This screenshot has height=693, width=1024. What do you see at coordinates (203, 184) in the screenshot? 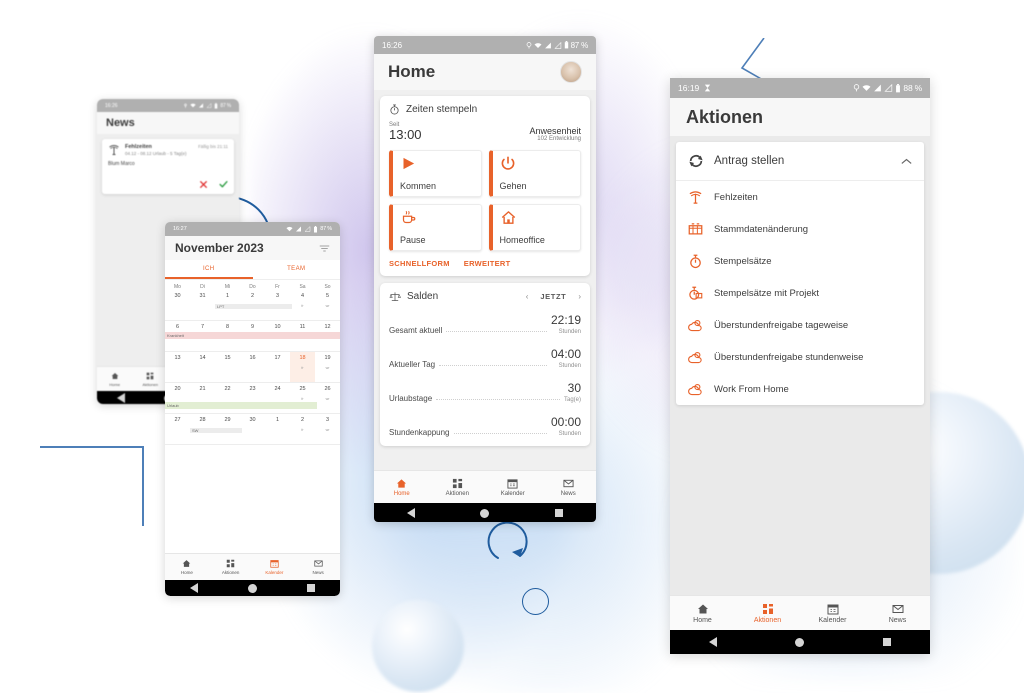
I see `reject-cross-icon` at bounding box center [203, 184].